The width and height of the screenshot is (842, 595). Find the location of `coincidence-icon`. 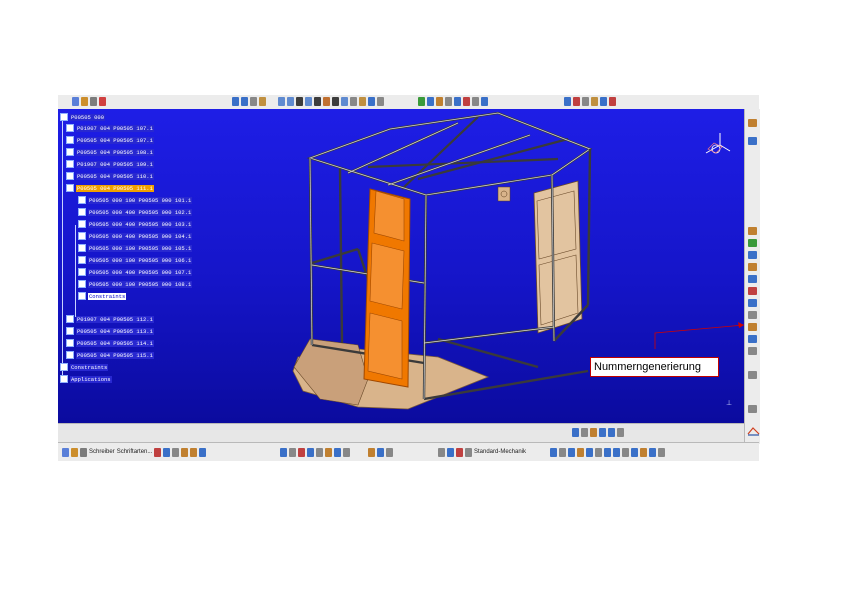

coincidence-icon is located at coordinates (567, 101).